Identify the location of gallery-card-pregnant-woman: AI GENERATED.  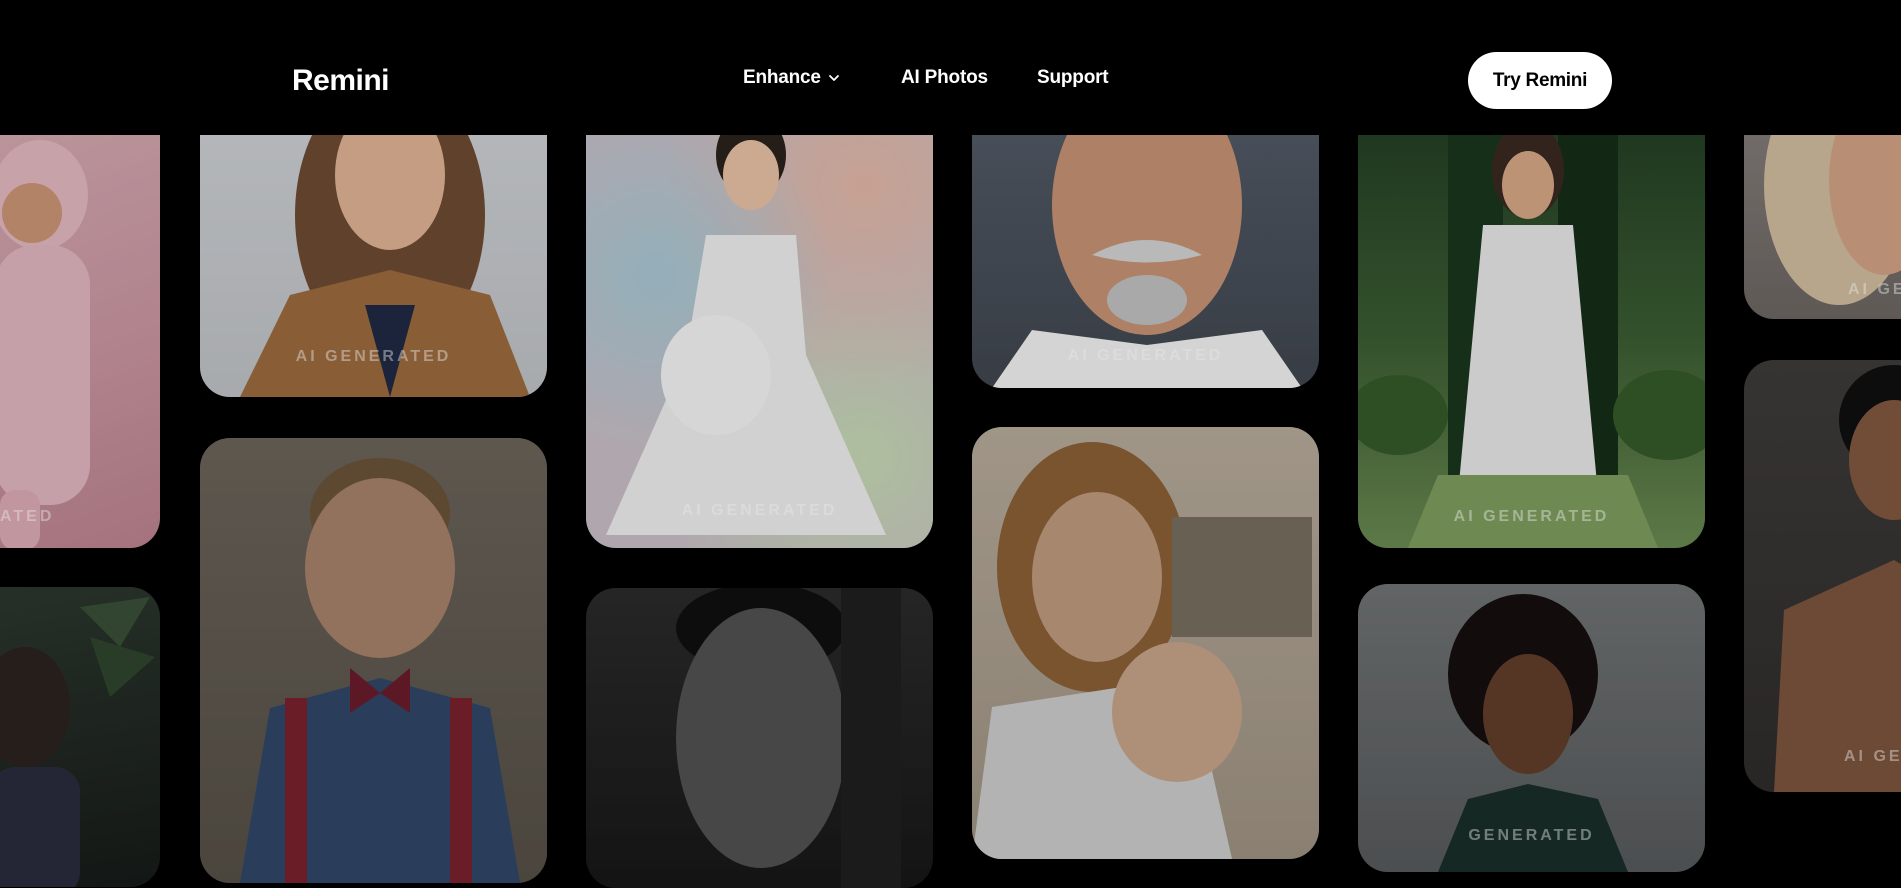
(759, 321).